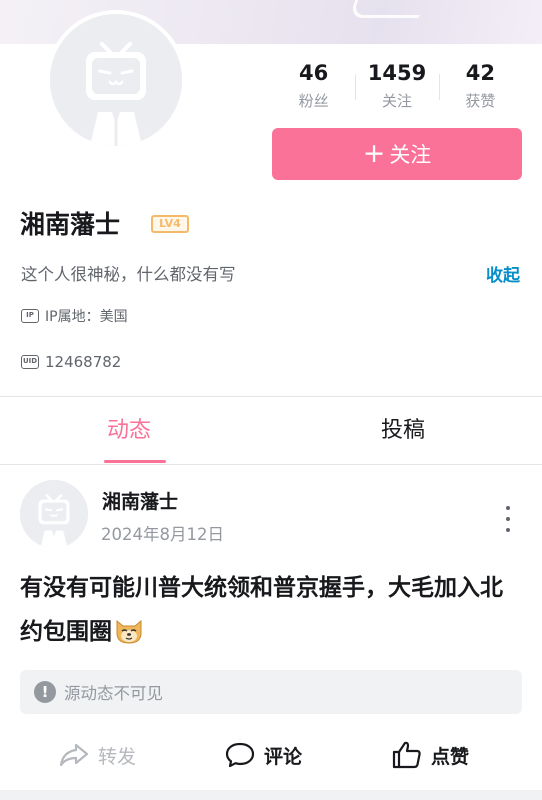 The width and height of the screenshot is (542, 800). What do you see at coordinates (70, 224) in the screenshot?
I see `profile-username: 湘南藩士` at bounding box center [70, 224].